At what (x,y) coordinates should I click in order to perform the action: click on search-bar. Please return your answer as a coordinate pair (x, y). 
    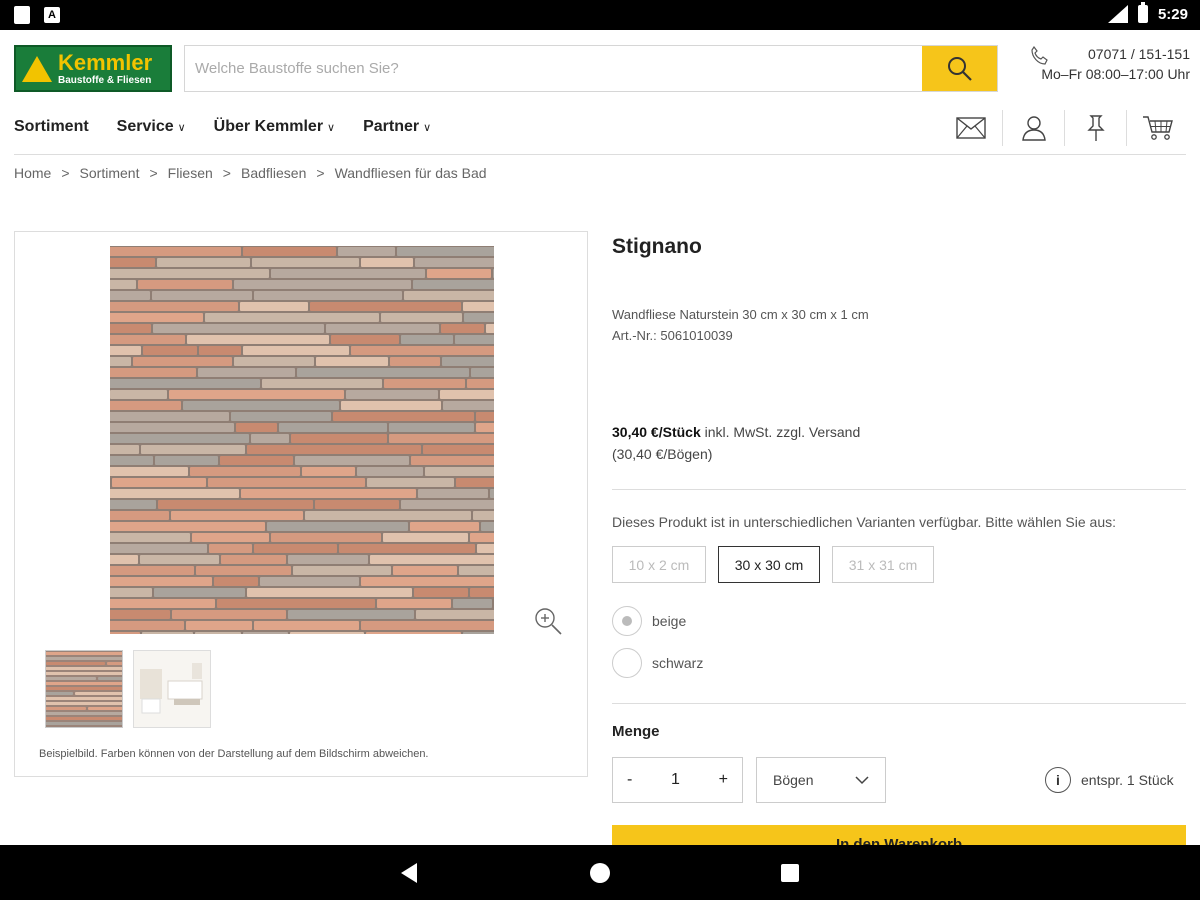
    Looking at the image, I should click on (591, 68).